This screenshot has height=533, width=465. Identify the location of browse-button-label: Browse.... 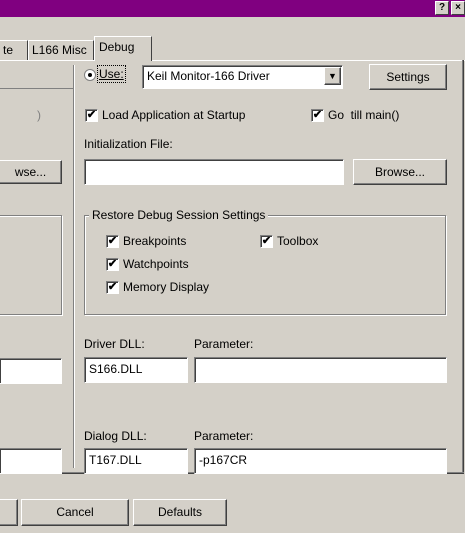
(399, 172).